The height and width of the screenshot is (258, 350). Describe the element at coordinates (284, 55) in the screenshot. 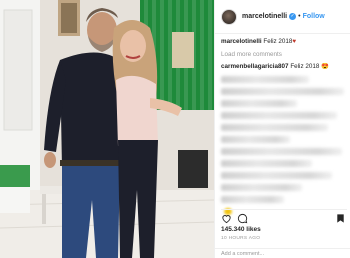

I see `load-more-comments-link: Load more comments` at that location.